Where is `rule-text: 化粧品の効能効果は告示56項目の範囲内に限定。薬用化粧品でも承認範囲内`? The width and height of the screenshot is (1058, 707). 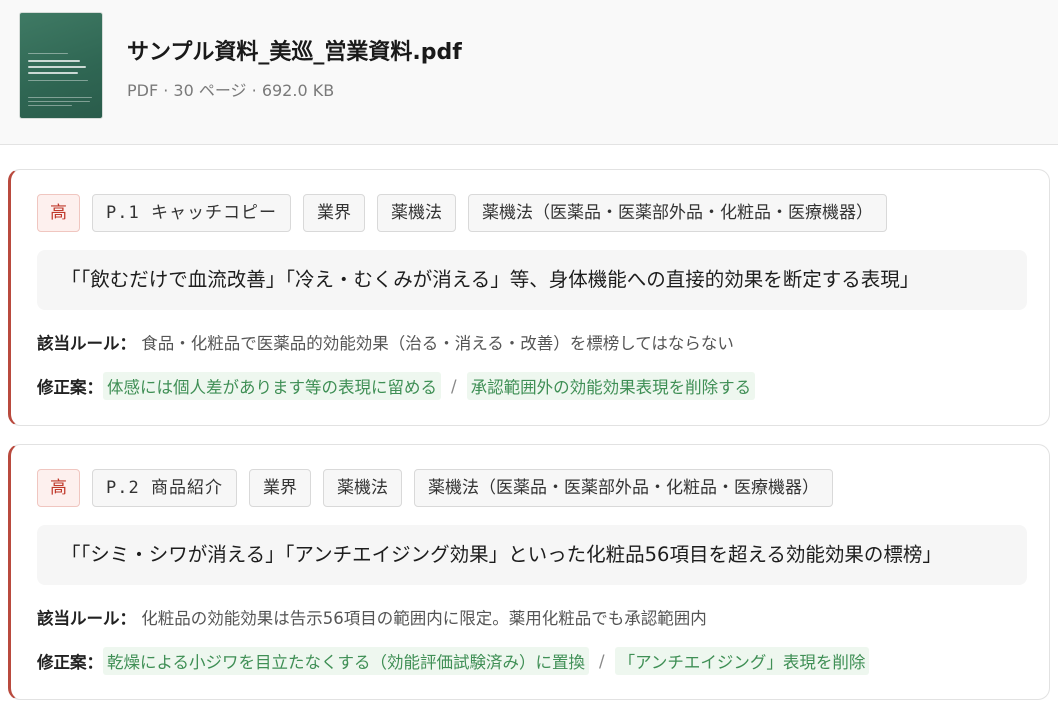 rule-text: 化粧品の効能効果は告示56項目の範囲内に限定。薬用化粧品でも承認範囲内 is located at coordinates (424, 618).